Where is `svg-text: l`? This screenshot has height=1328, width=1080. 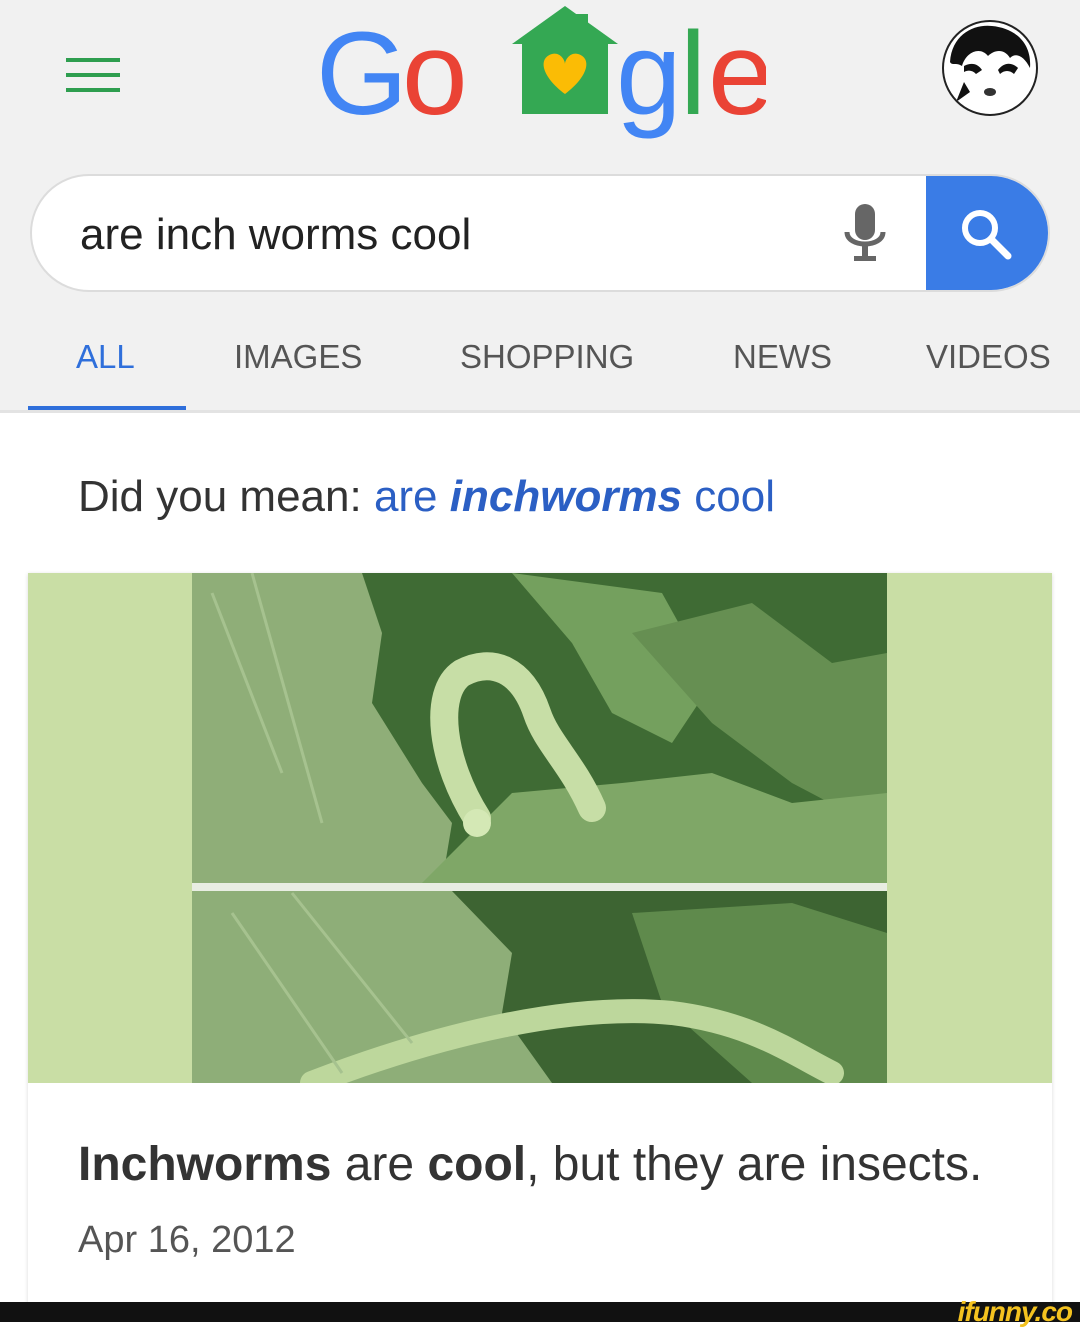 svg-text: l is located at coordinates (693, 74).